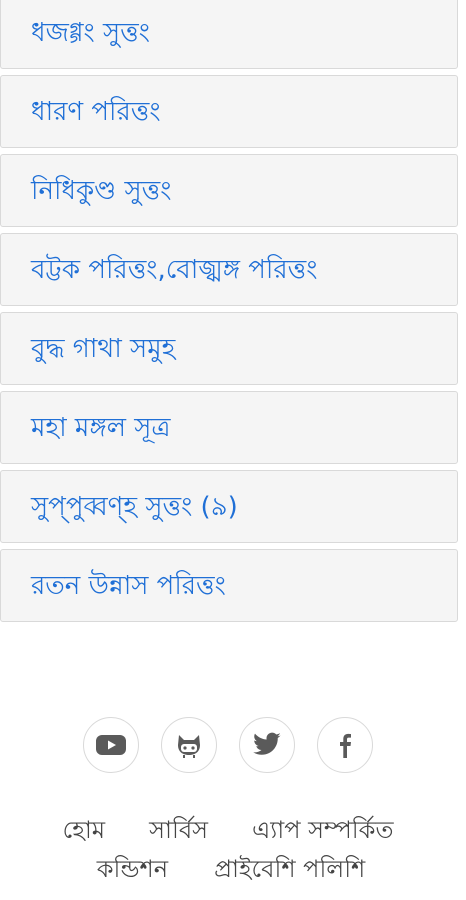 The image size is (466, 900). Describe the element at coordinates (229, 34) in the screenshot. I see `list-item: ধজগ্গং সুত্তং` at that location.